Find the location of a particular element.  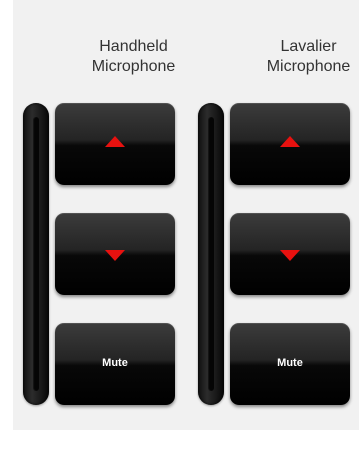

lavalier-microphone-label: Lavalier Microphone is located at coordinates (302, 57).